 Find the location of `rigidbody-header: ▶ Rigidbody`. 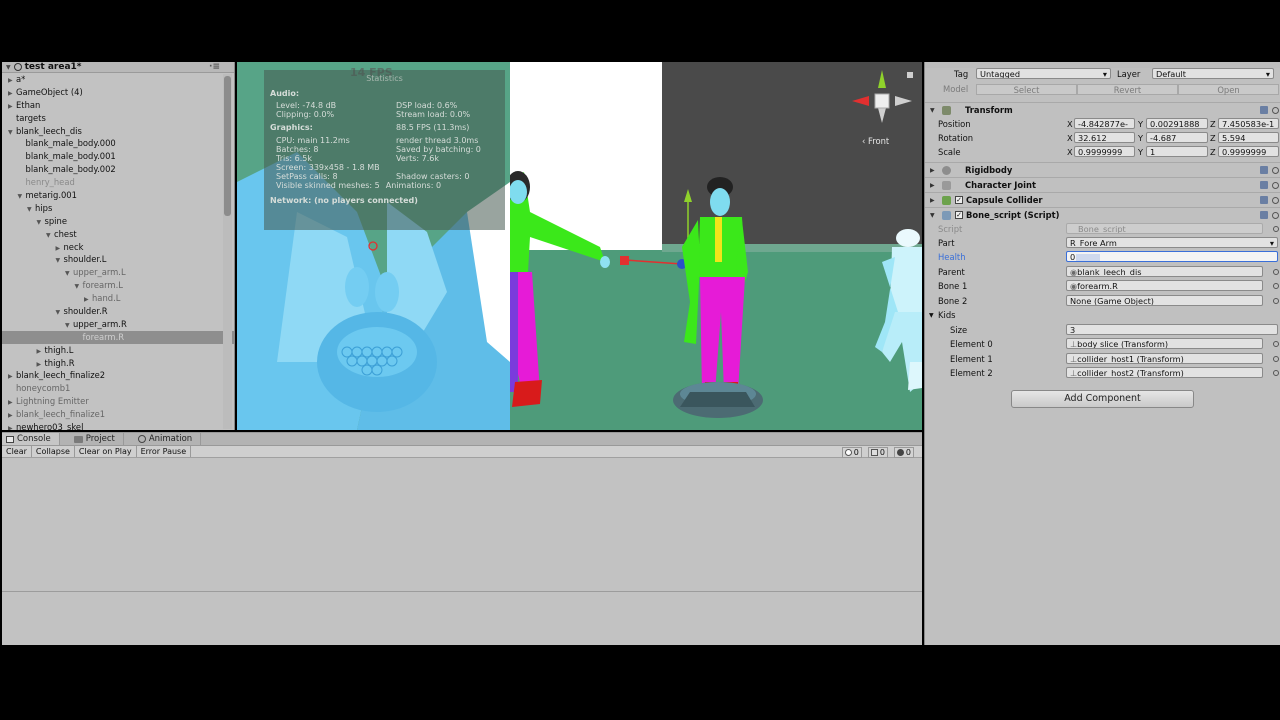

rigidbody-header: ▶ Rigidbody is located at coordinates (1102, 169).